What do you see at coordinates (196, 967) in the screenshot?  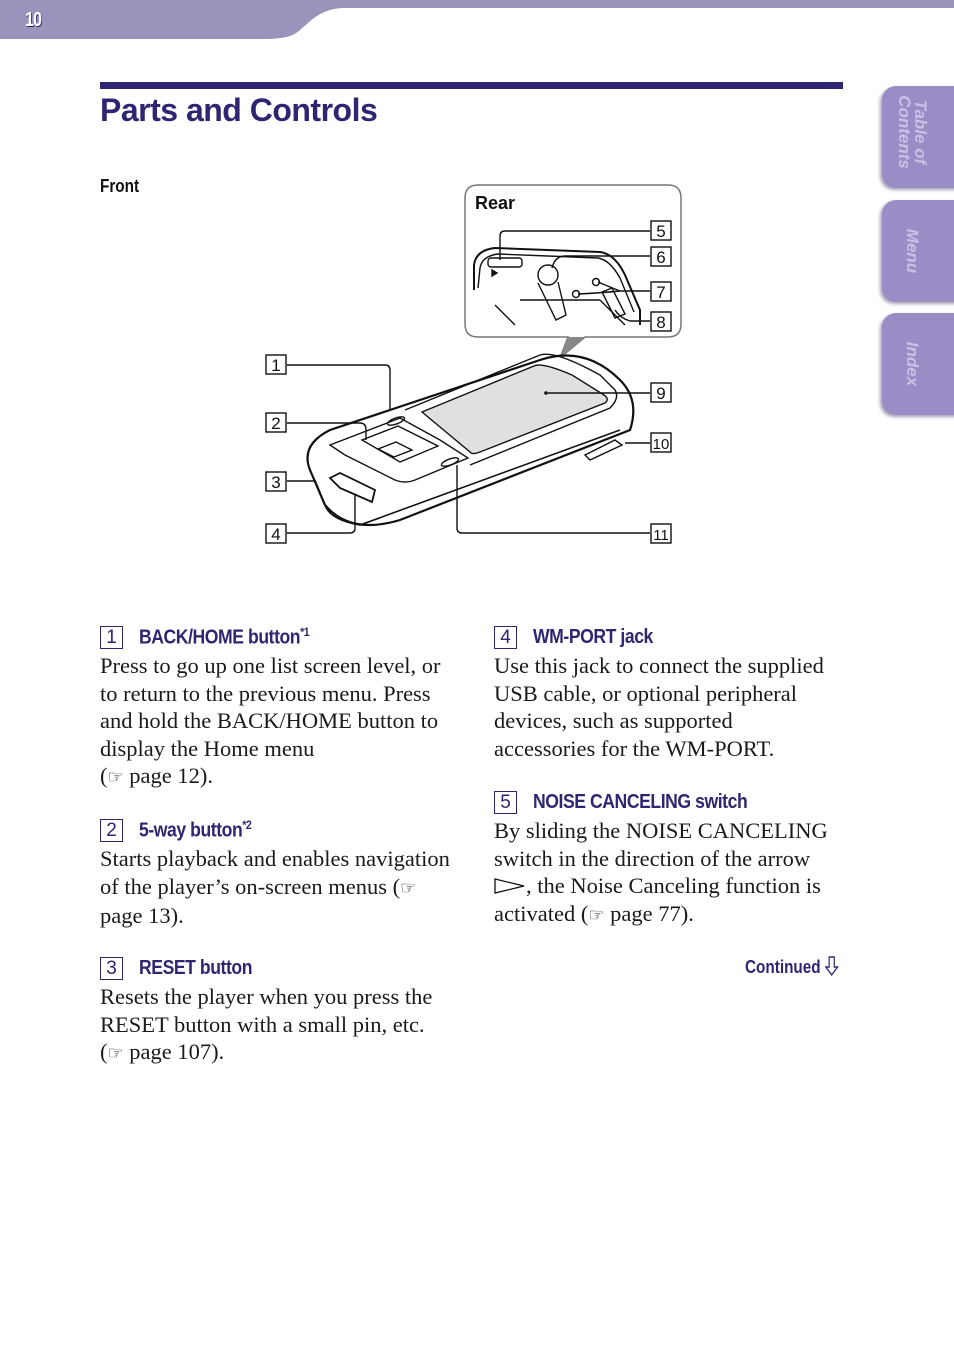 I see `item-title: RESET button` at bounding box center [196, 967].